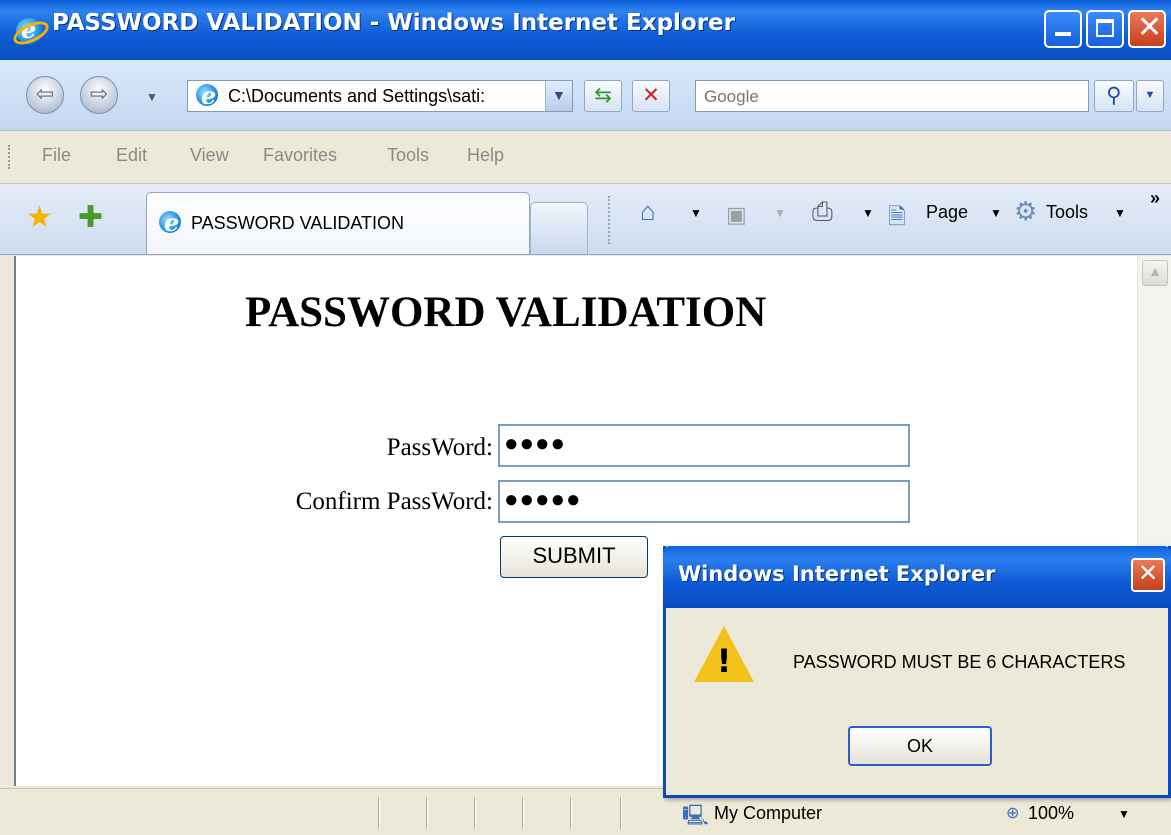 This screenshot has height=835, width=1171. What do you see at coordinates (585, 157) in the screenshot?
I see `menu-bar: File Edit View Favorites Tools Help` at bounding box center [585, 157].